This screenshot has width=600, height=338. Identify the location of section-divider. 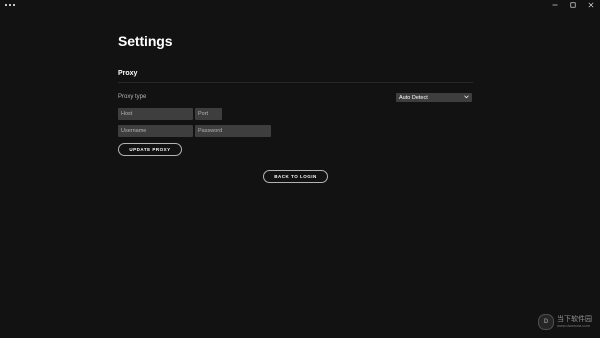
(295, 82).